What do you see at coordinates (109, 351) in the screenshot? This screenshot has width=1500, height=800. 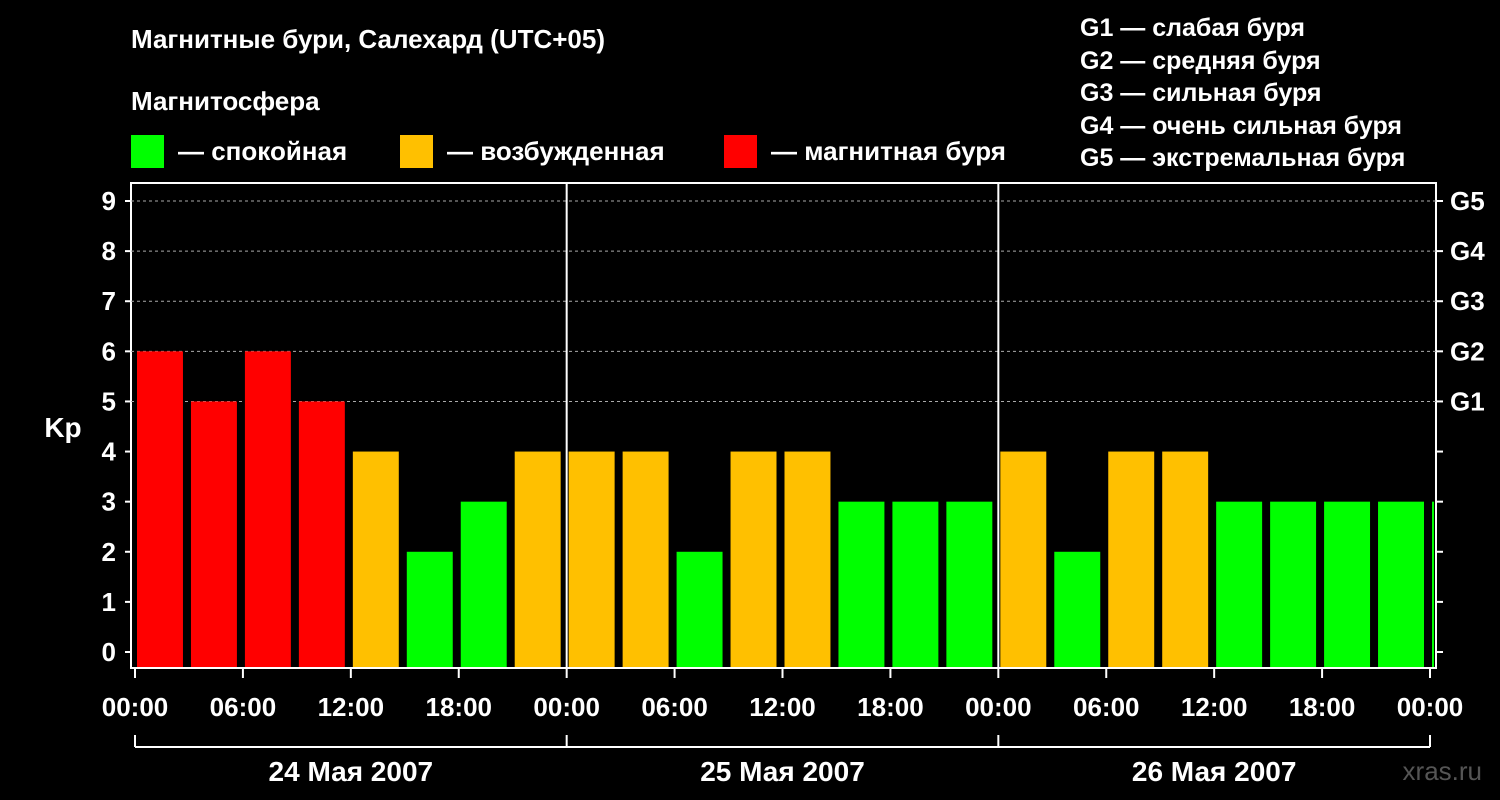 I see `y-tick-label: 6` at bounding box center [109, 351].